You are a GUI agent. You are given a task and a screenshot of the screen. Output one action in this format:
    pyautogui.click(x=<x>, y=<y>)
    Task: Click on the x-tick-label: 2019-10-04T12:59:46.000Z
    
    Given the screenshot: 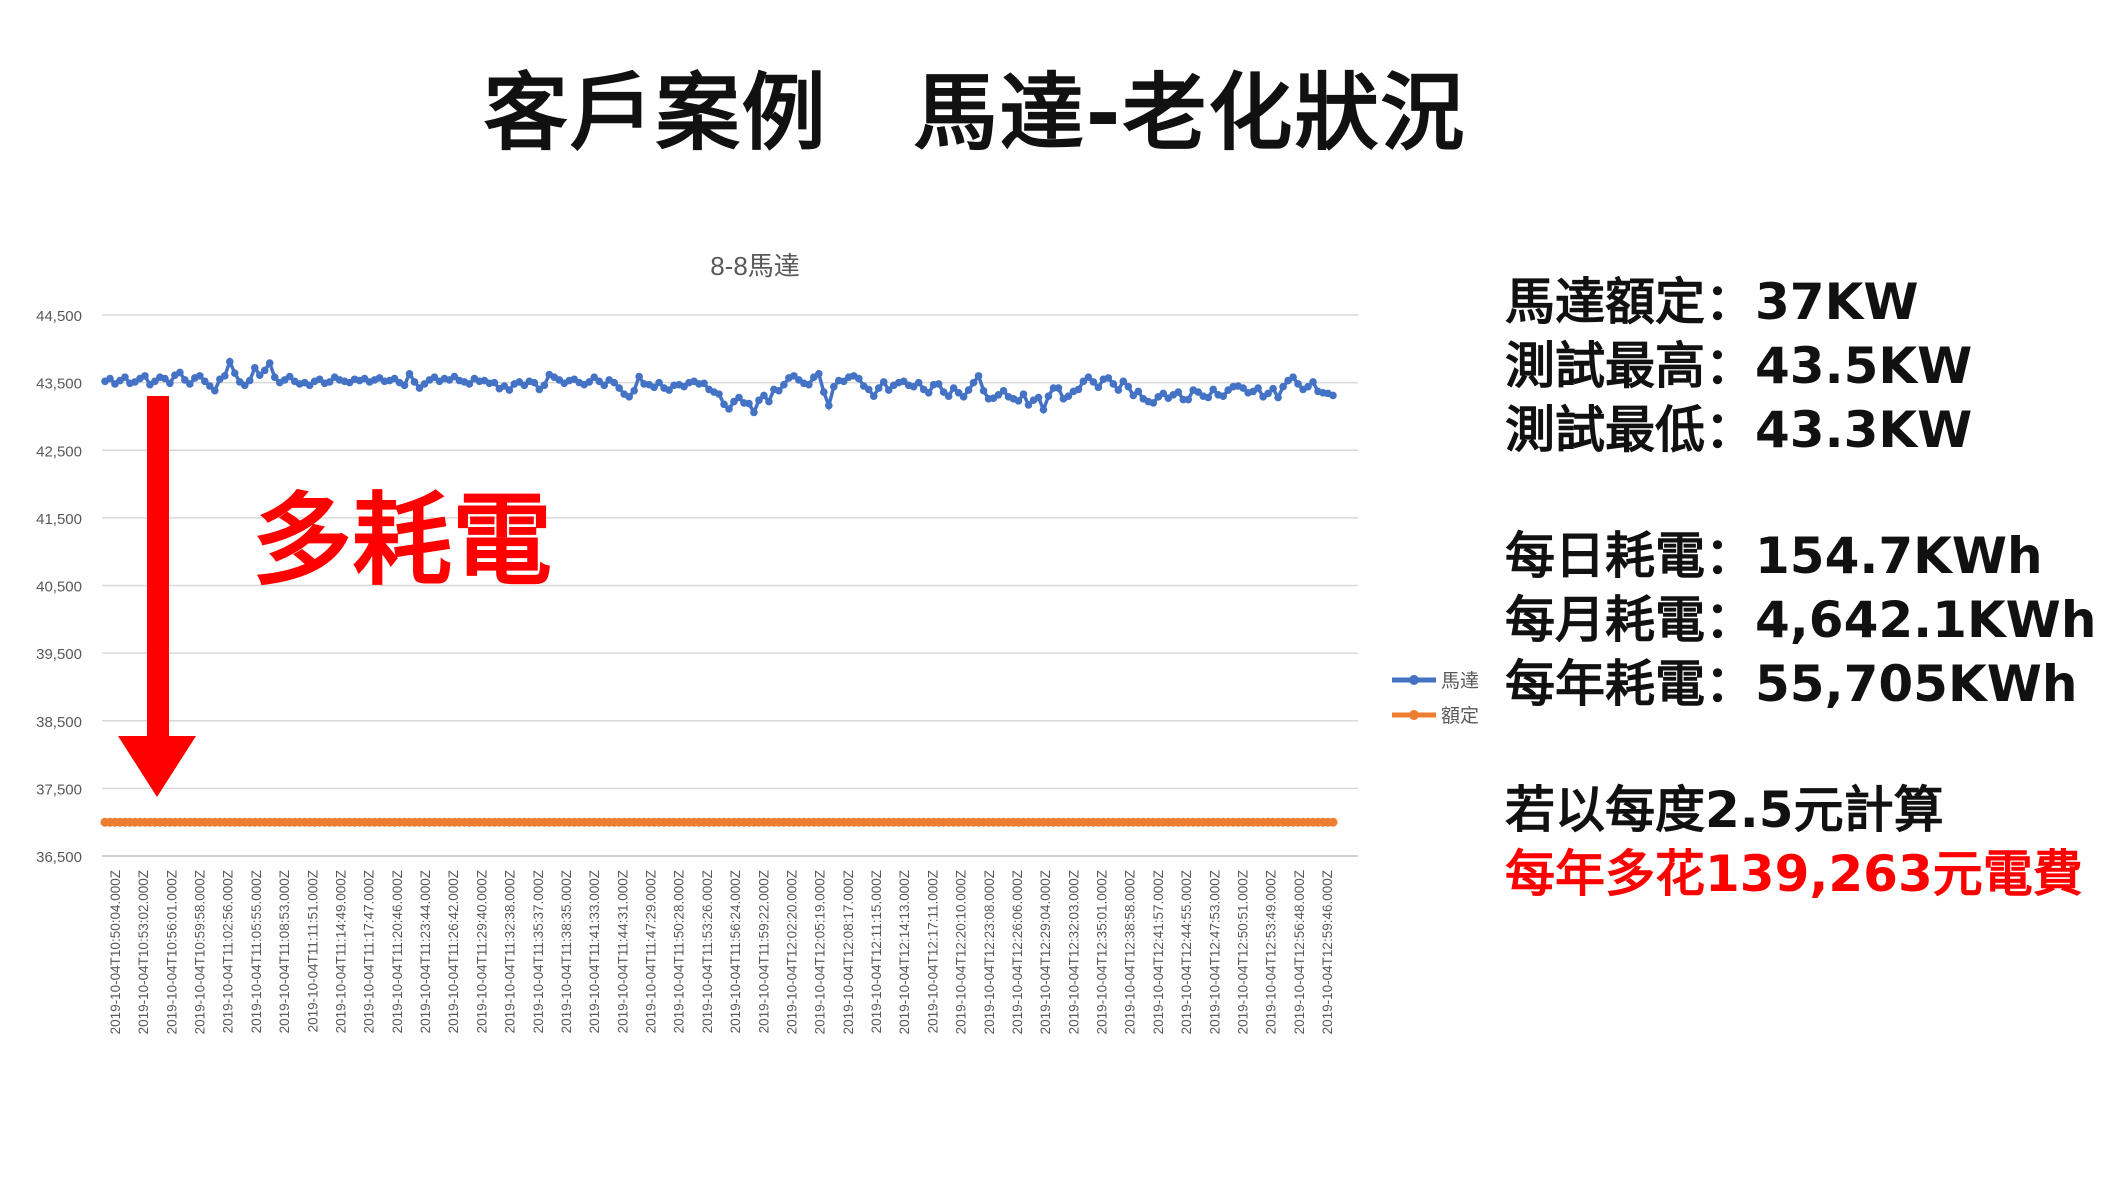 What is the action you would take?
    pyautogui.click(x=1327, y=952)
    